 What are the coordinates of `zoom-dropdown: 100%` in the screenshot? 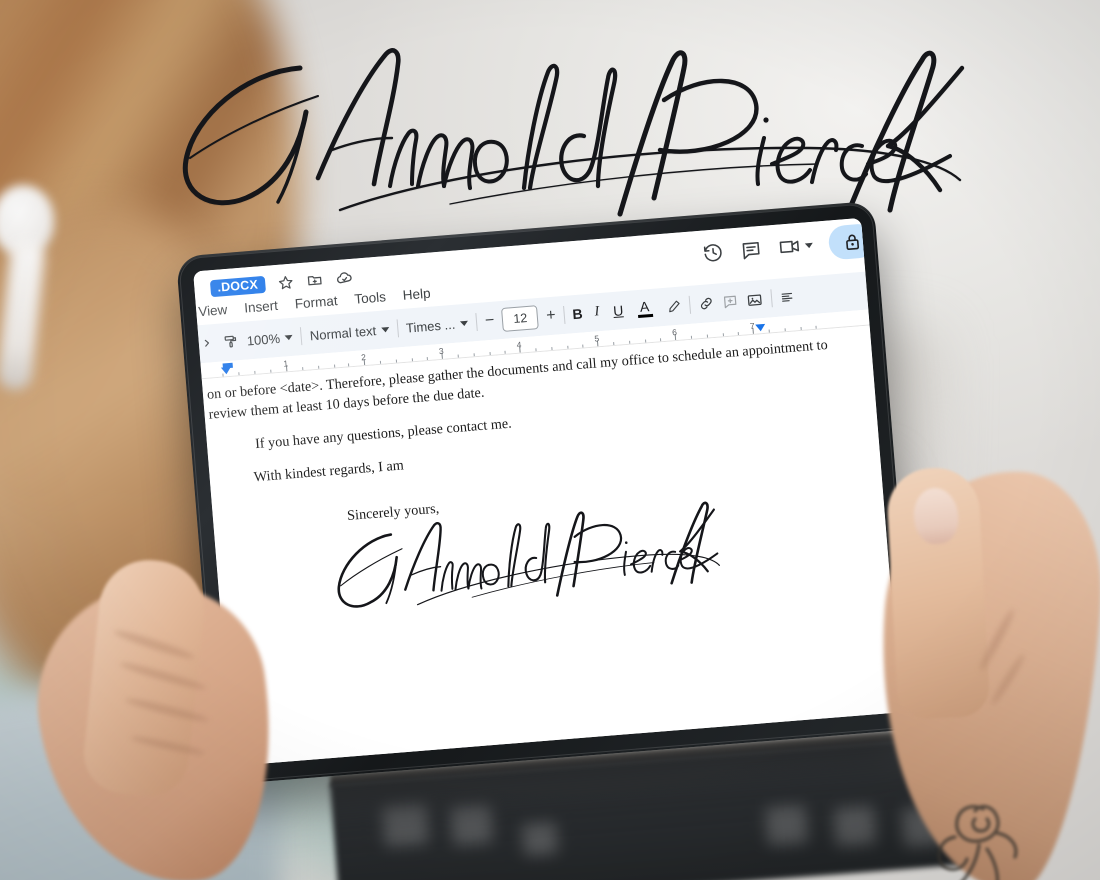 It's located at (270, 338).